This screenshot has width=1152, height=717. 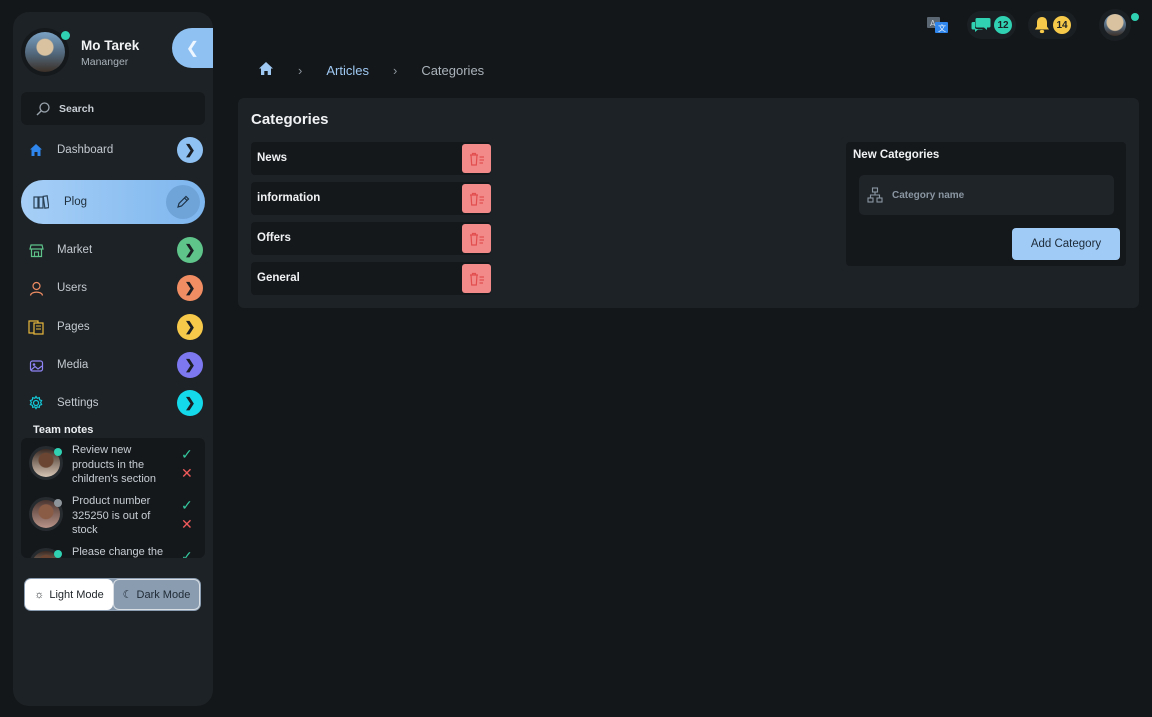 I want to click on sidebar-item-label: Settings, so click(x=78, y=403).